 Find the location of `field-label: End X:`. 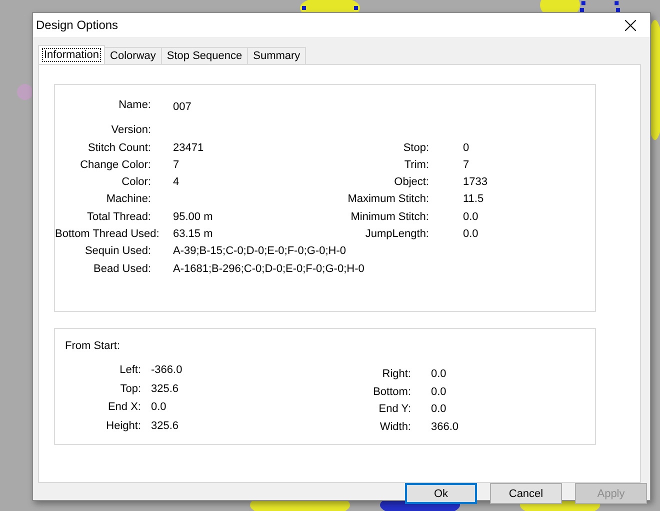

field-label: End X: is located at coordinates (124, 407).